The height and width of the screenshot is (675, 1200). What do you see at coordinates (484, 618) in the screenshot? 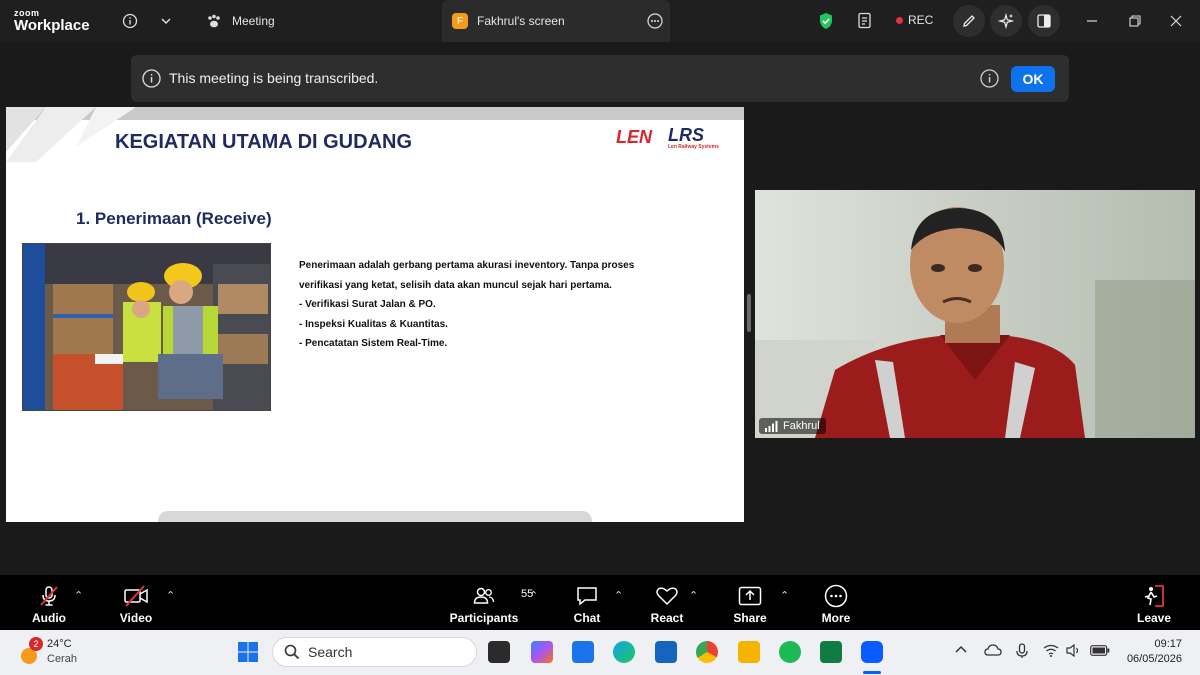
I see `participants-label: Participants` at bounding box center [484, 618].